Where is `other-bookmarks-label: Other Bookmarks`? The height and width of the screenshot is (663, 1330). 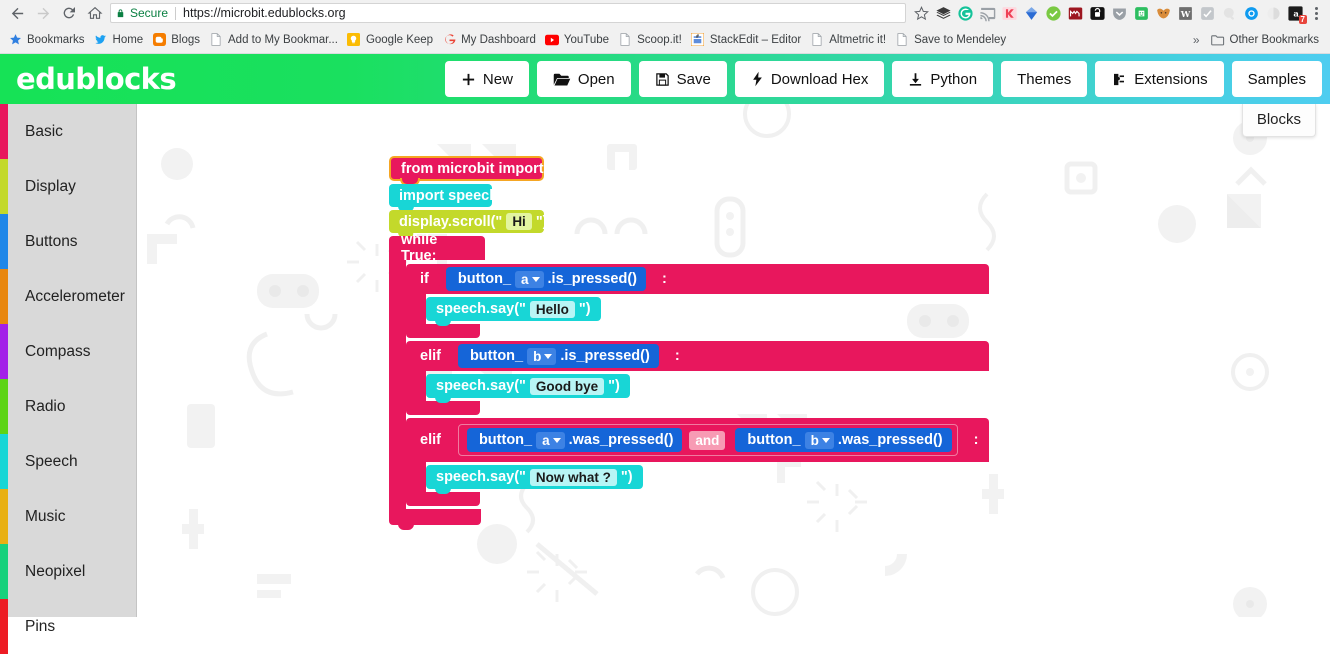 other-bookmarks-label: Other Bookmarks is located at coordinates (1274, 39).